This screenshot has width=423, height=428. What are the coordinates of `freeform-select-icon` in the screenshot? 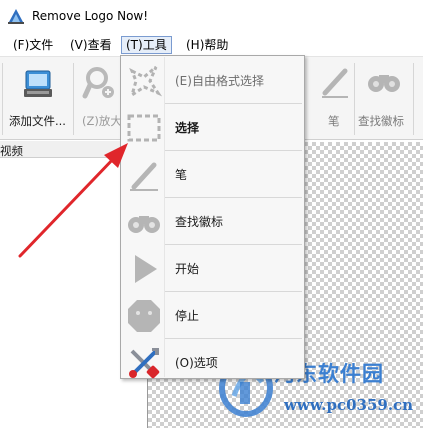 It's located at (145, 82).